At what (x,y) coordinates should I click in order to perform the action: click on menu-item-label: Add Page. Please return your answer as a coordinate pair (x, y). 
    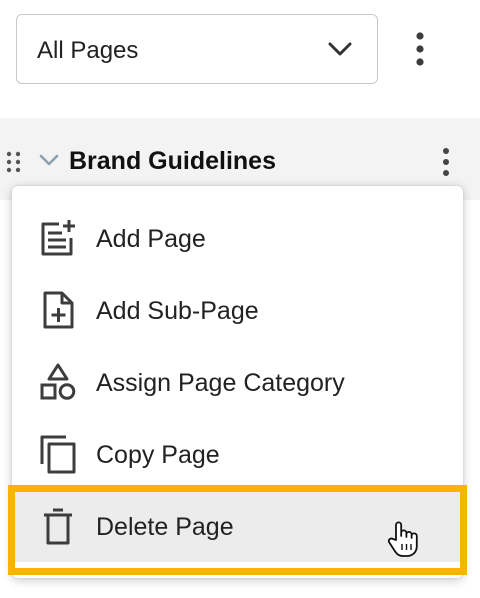
    Looking at the image, I should click on (151, 239).